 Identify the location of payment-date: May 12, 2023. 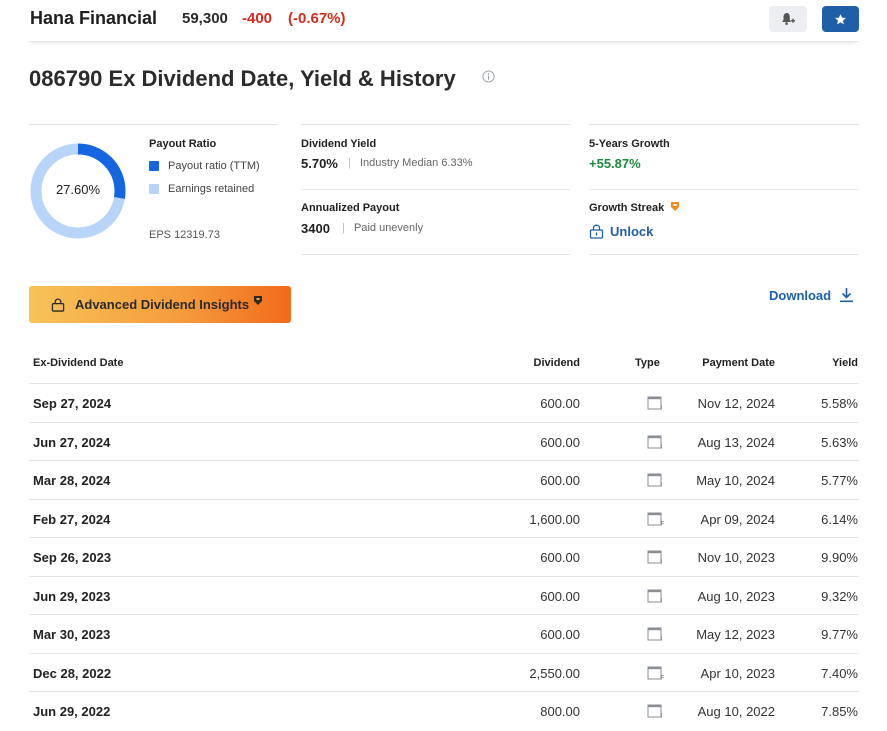
(735, 634).